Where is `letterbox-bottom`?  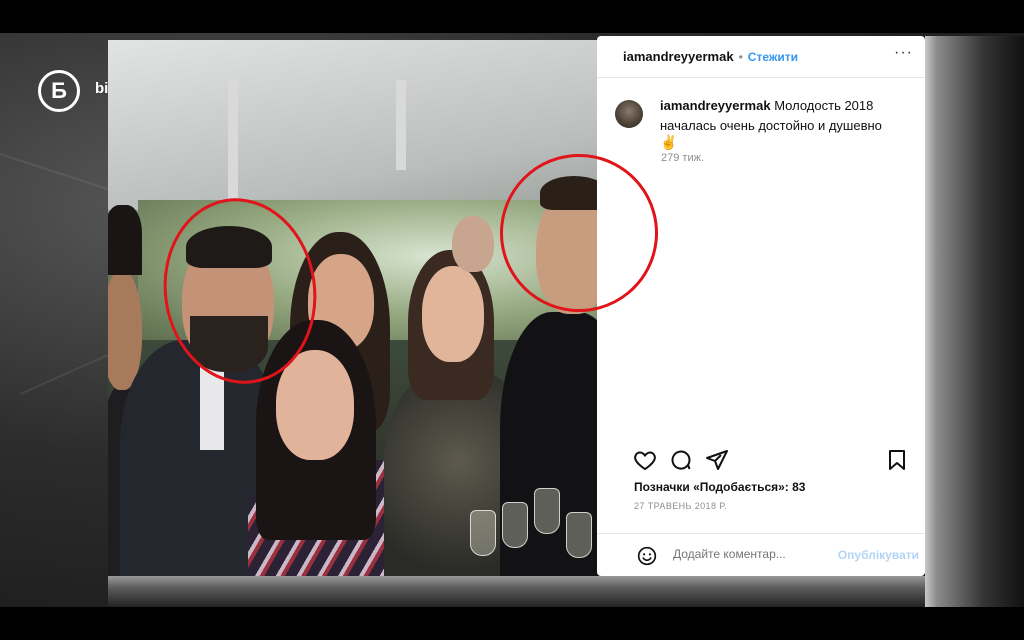
letterbox-bottom is located at coordinates (512, 623).